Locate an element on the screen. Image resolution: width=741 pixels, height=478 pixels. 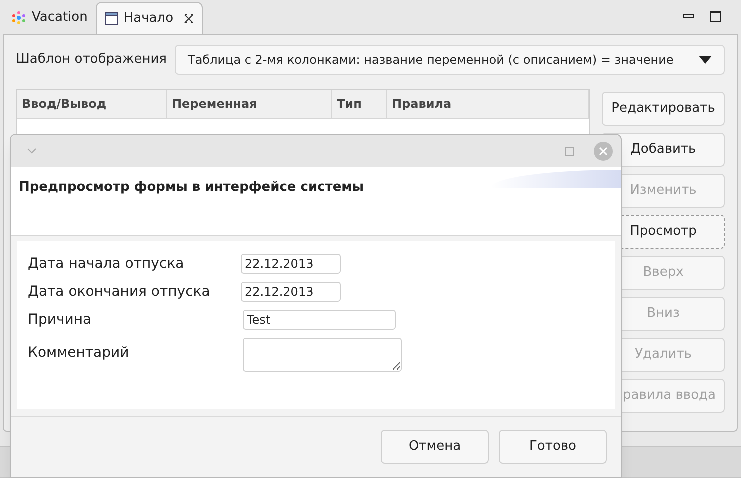
minimize-icon is located at coordinates (688, 16).